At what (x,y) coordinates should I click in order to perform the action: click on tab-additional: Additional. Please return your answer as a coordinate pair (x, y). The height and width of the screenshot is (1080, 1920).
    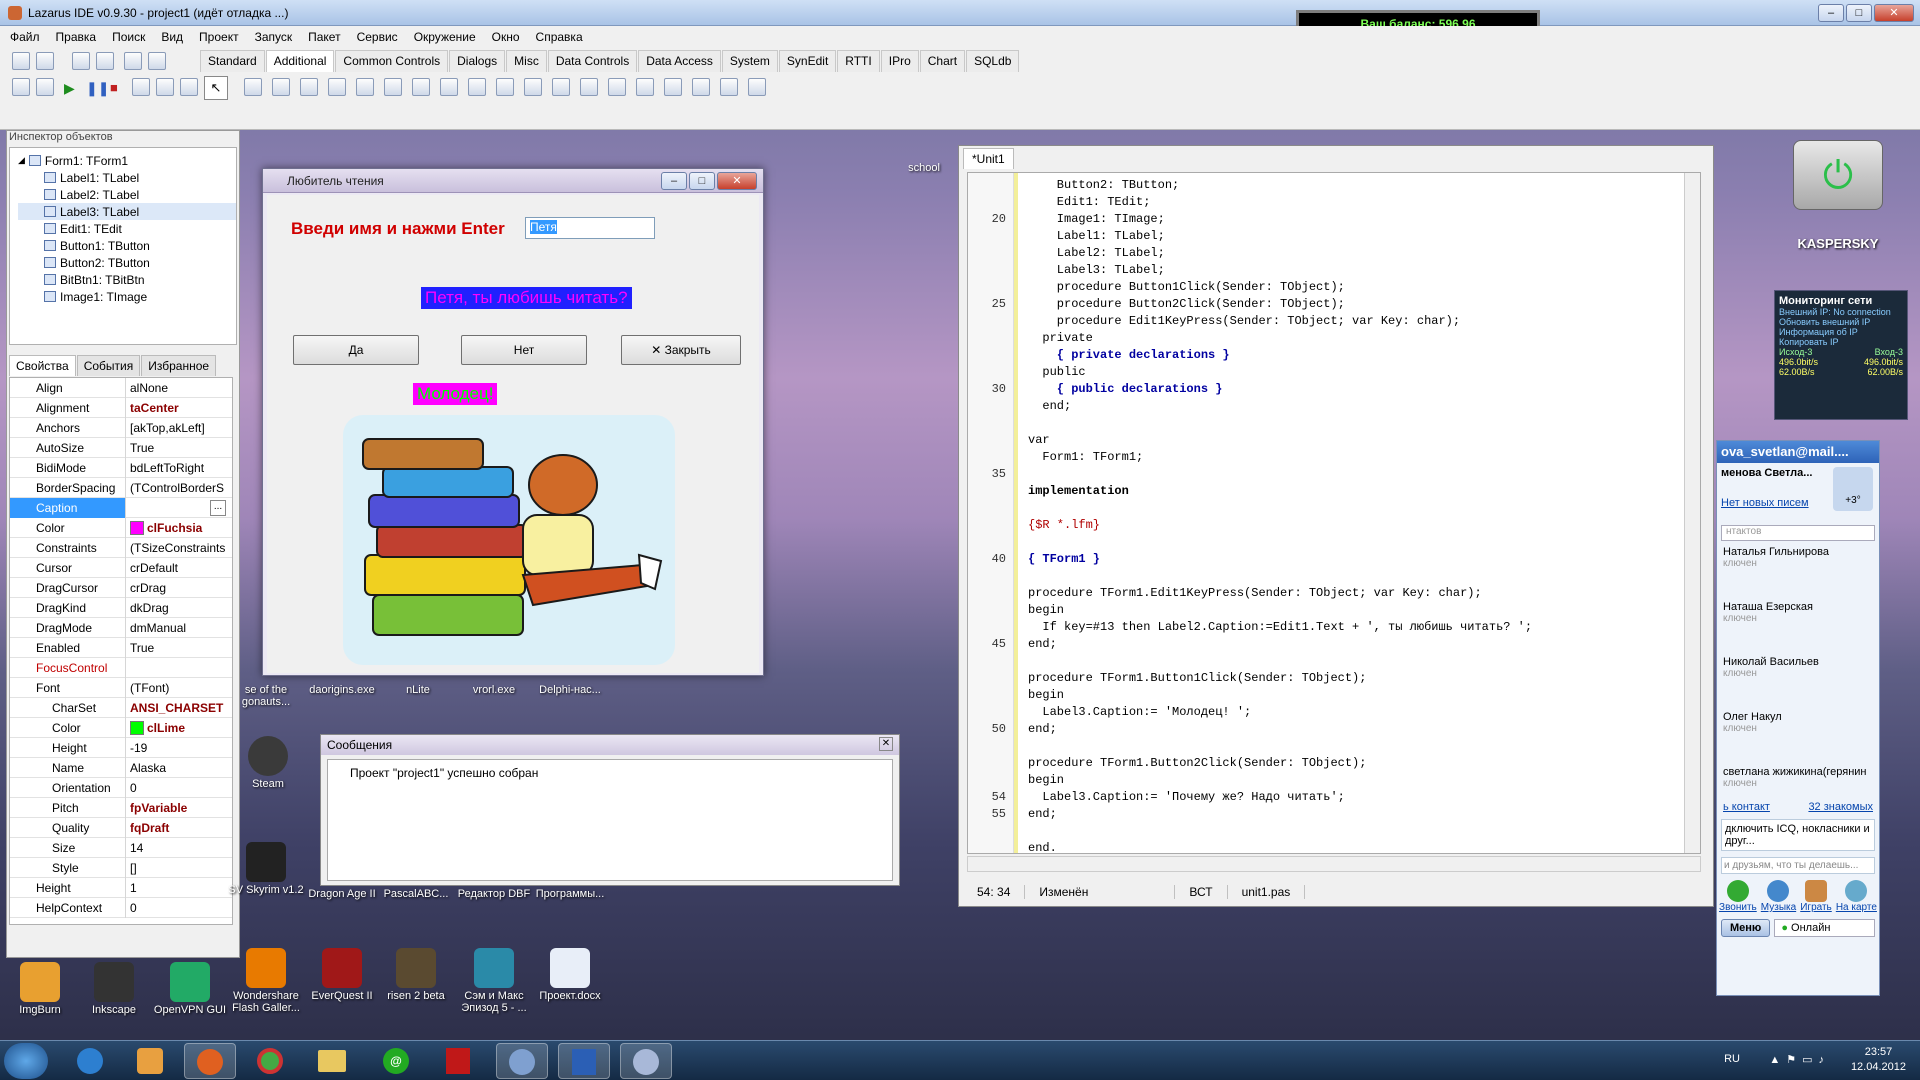
    Looking at the image, I should click on (300, 61).